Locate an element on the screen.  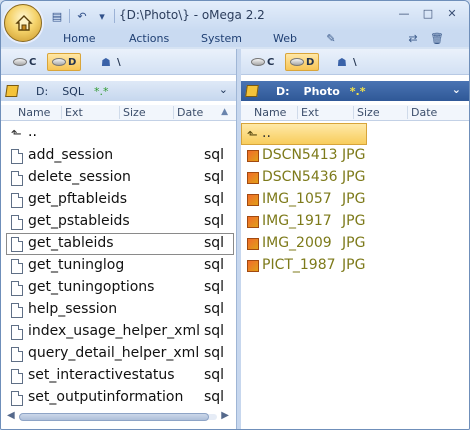
file-name: IMG_2009 is located at coordinates (297, 243).